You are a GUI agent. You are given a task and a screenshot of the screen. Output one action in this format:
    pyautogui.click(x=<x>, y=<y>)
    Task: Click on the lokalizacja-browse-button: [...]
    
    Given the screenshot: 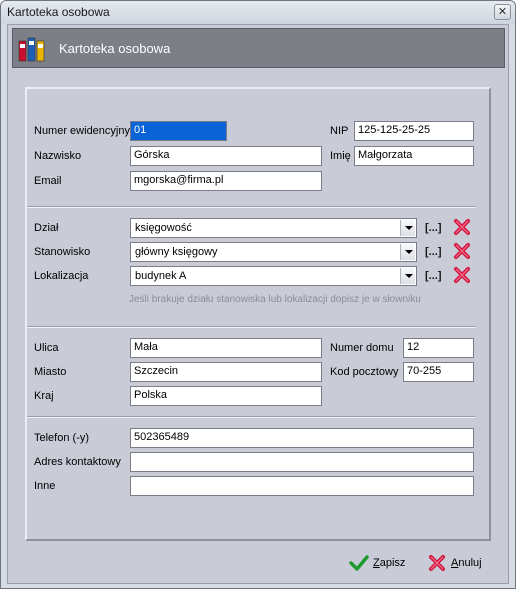 What is the action you would take?
    pyautogui.click(x=433, y=276)
    